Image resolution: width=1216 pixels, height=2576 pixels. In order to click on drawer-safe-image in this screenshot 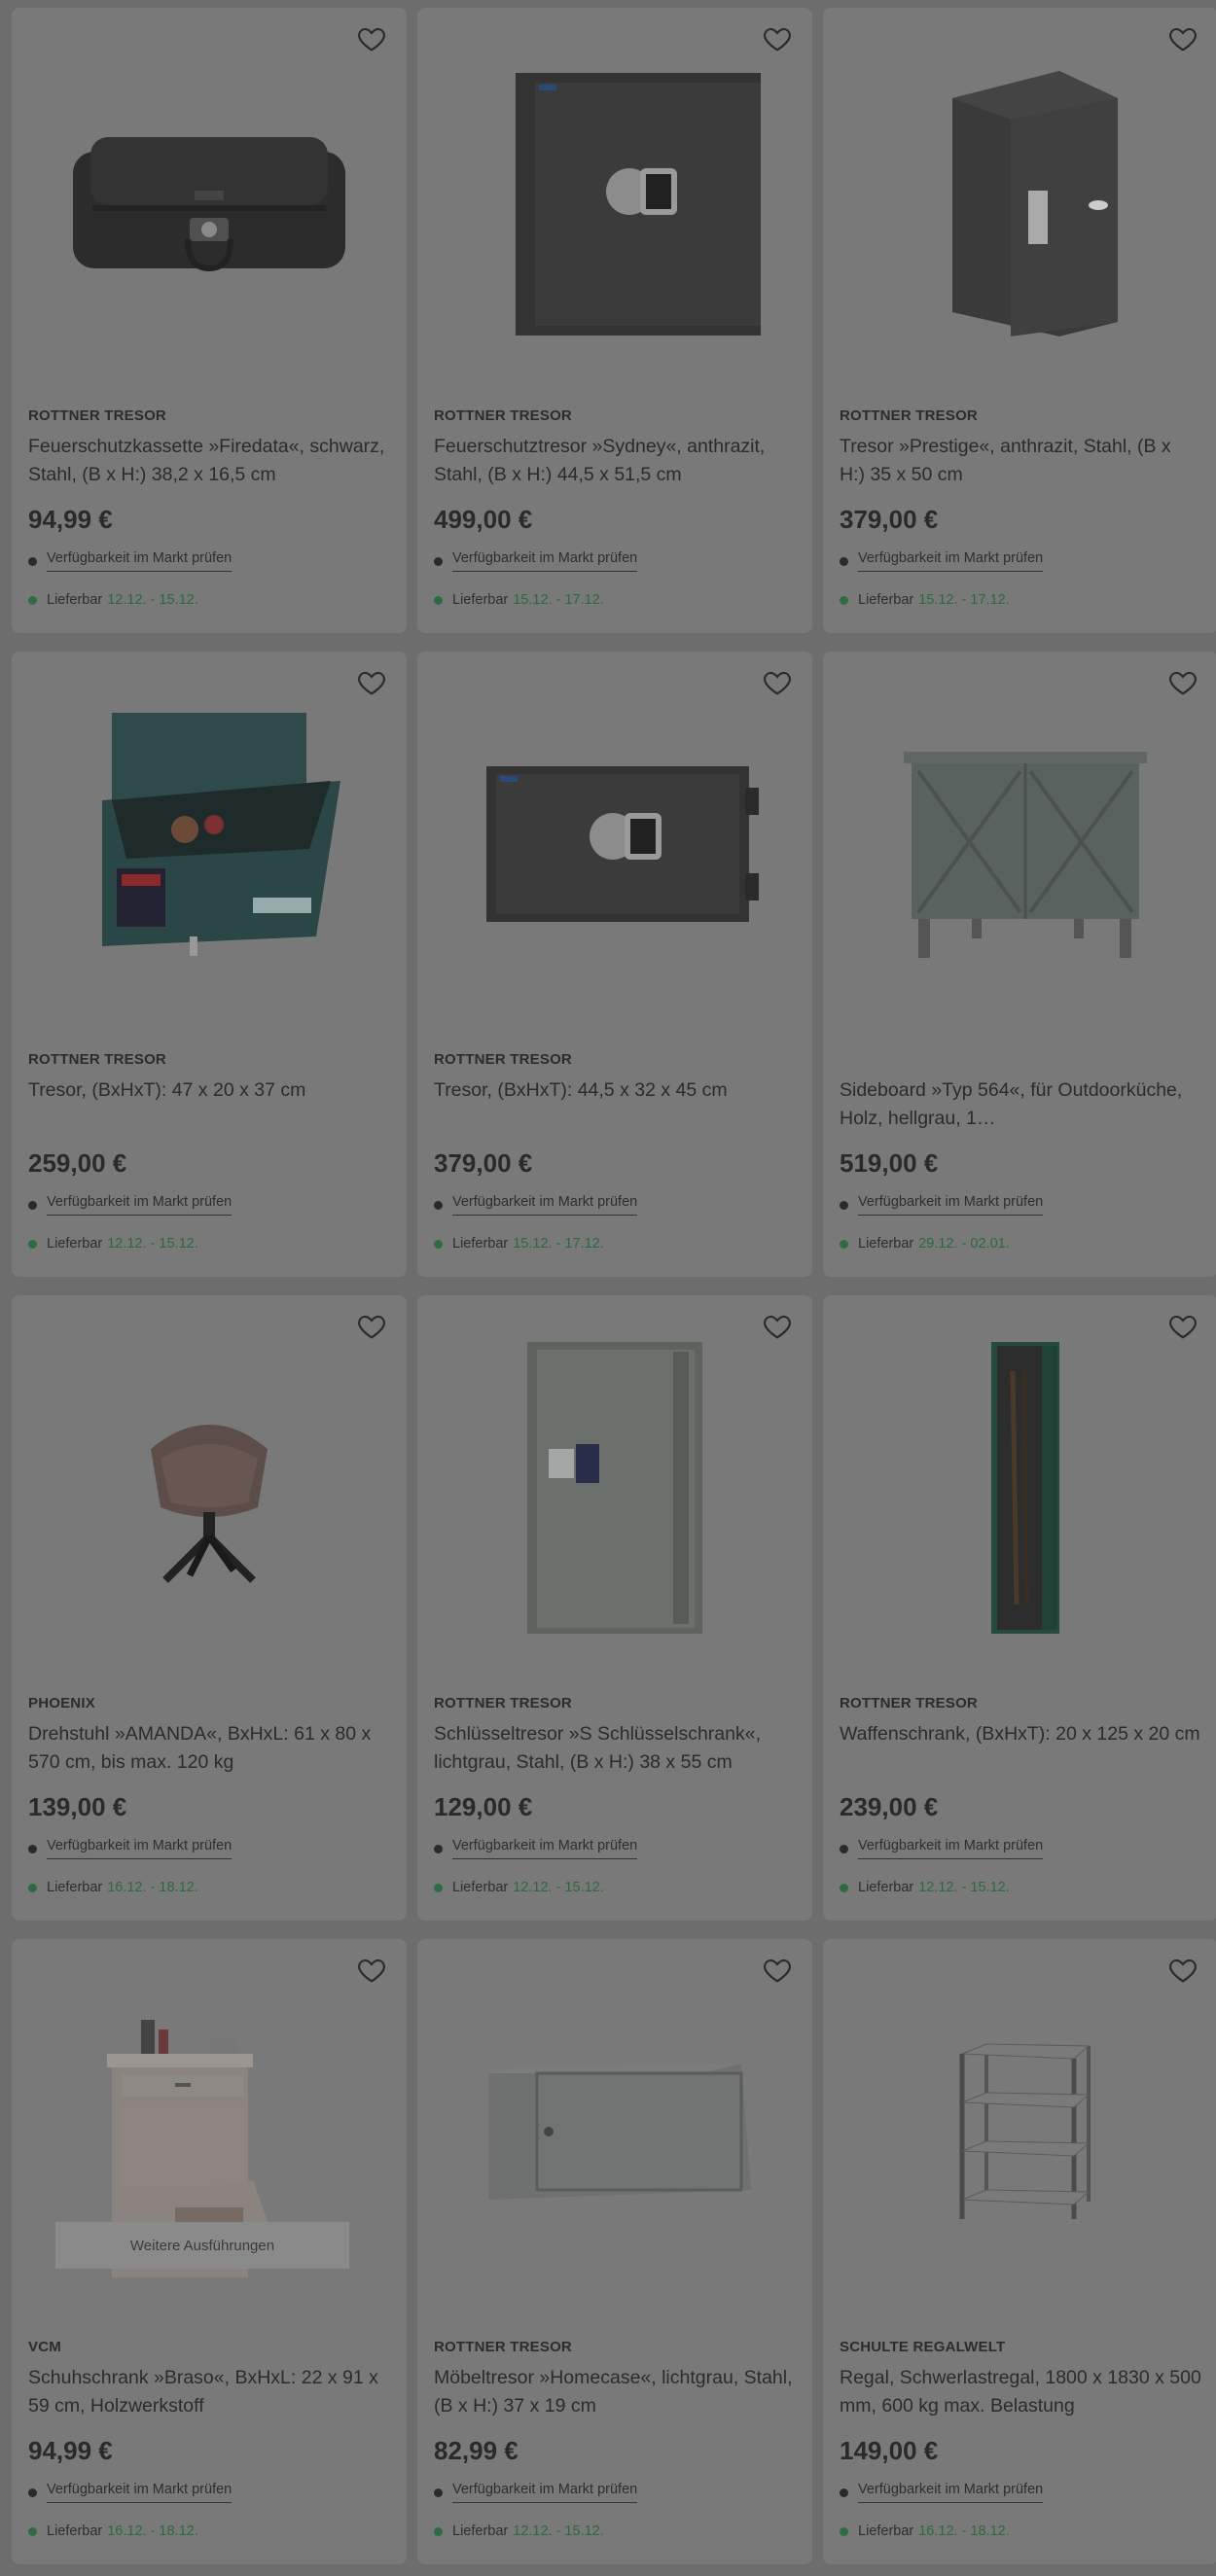, I will do `click(209, 844)`.